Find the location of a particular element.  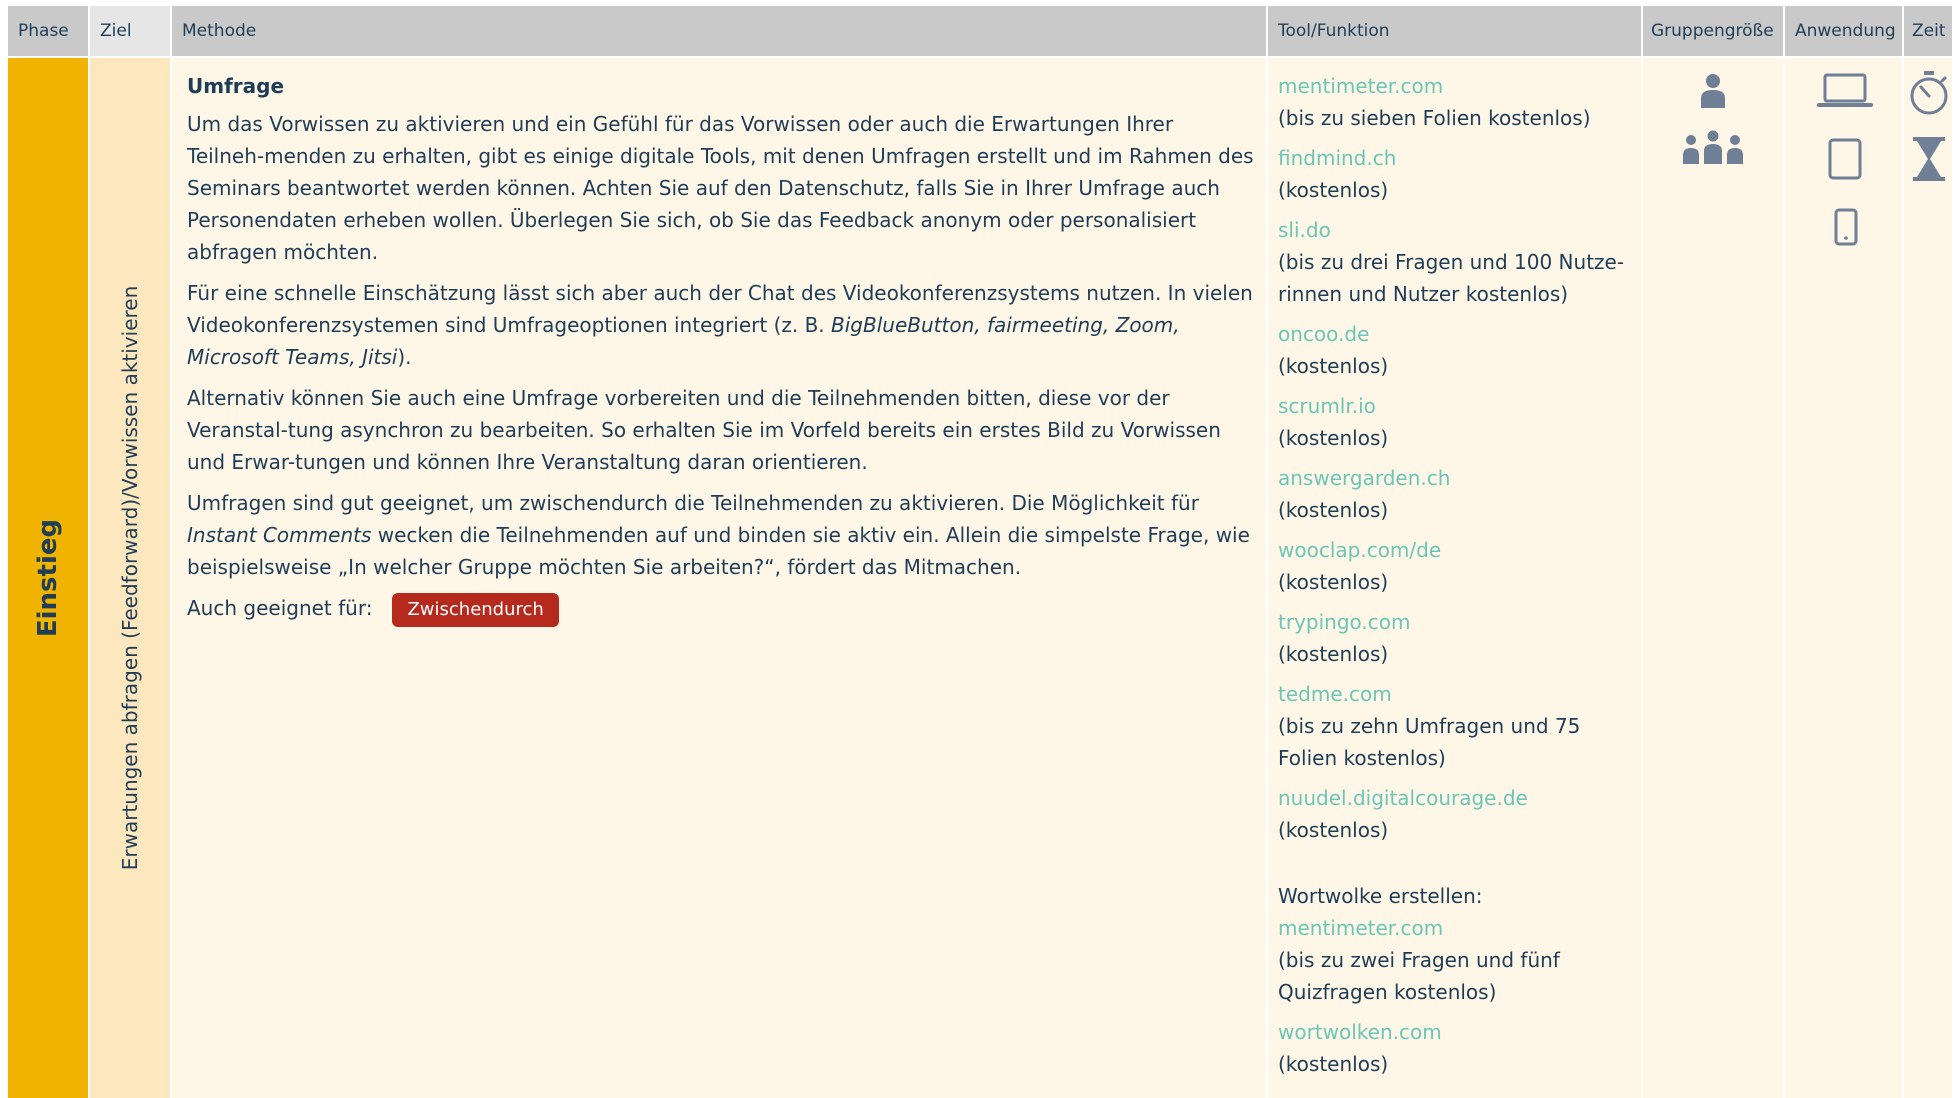

tool-link: scrumlr.io is located at coordinates (1455, 406).